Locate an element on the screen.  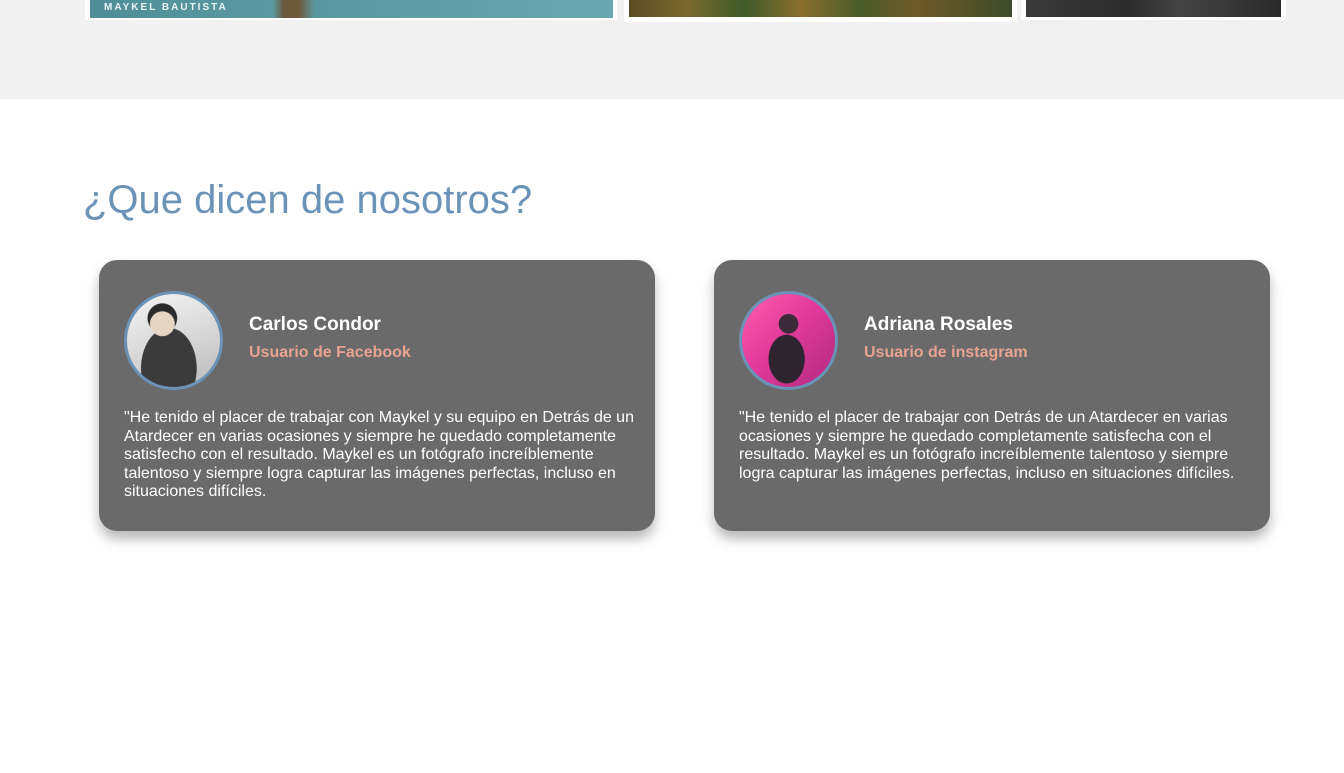
testimonials-title: ¿Que dicen de nosotros? is located at coordinates (308, 200).